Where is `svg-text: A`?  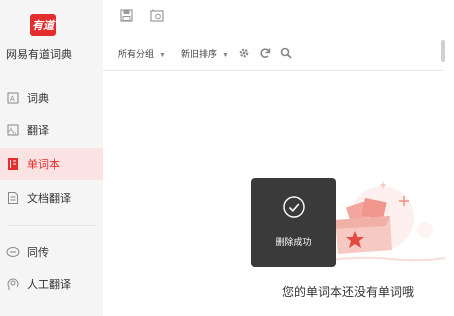 svg-text: A is located at coordinates (12, 99).